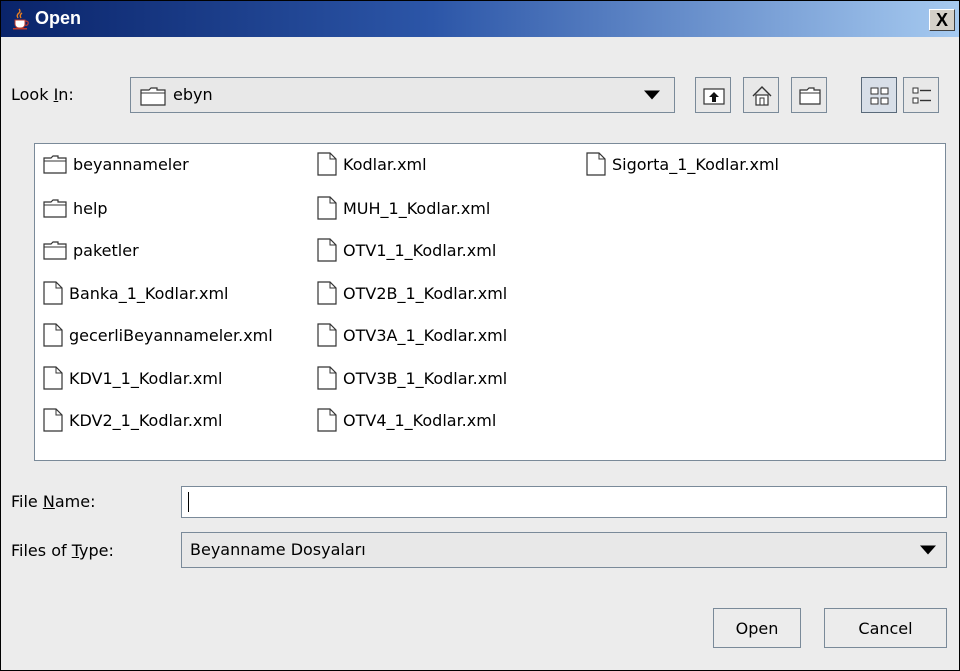  I want to click on list-item-label: paketler, so click(106, 250).